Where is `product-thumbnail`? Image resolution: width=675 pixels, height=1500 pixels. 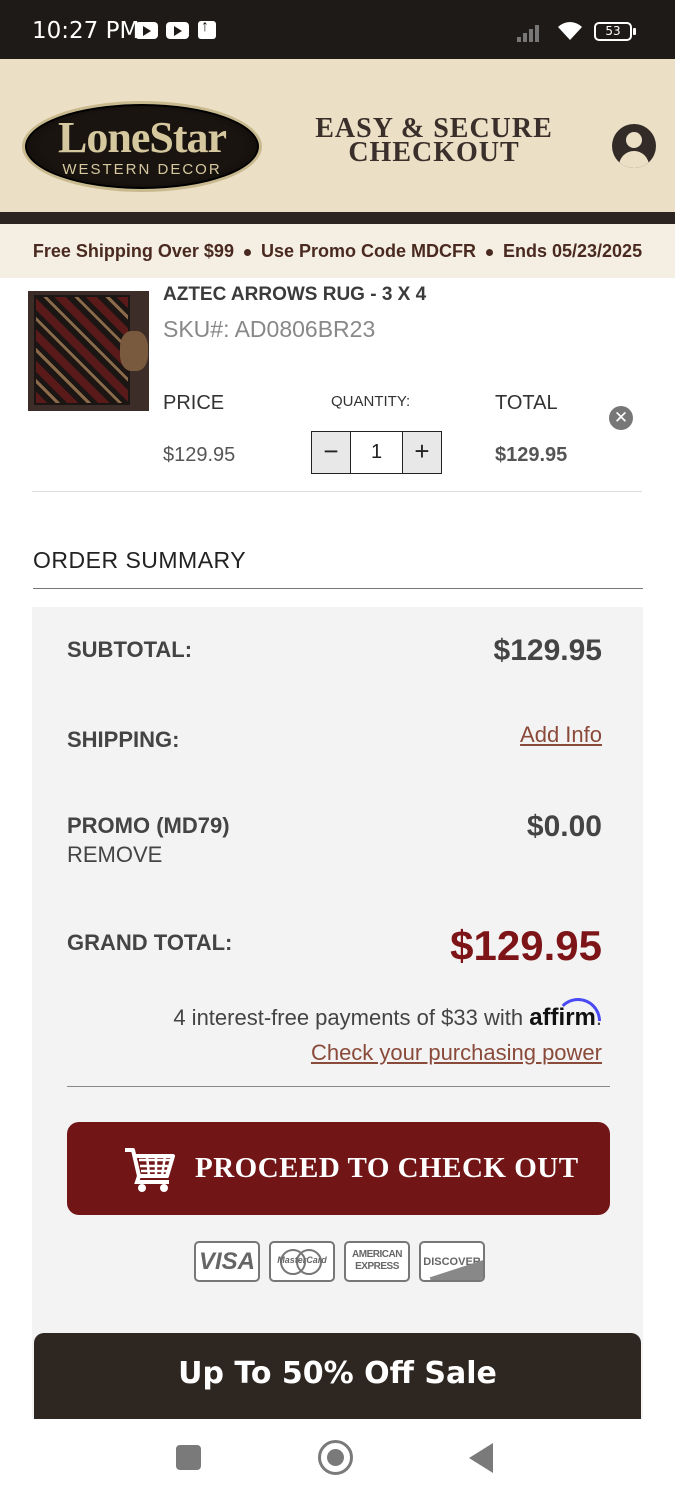
product-thumbnail is located at coordinates (88, 351).